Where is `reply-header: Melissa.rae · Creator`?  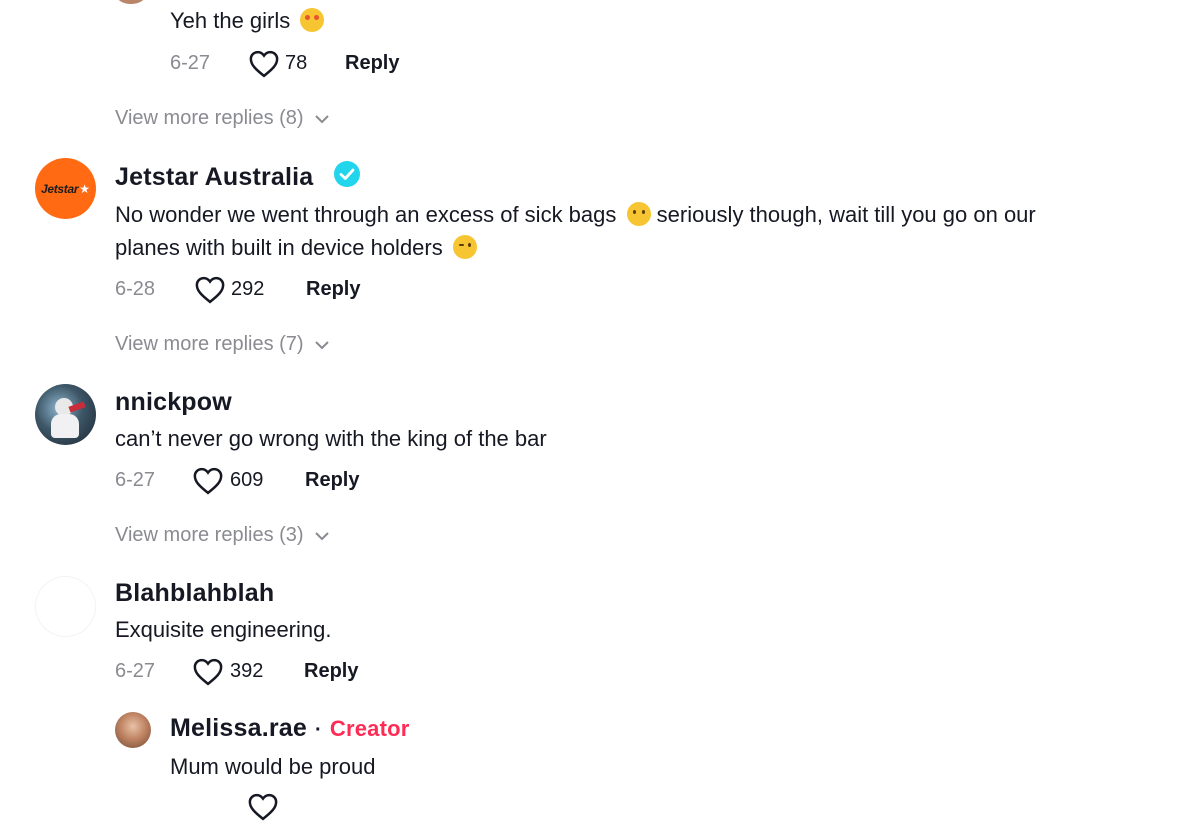 reply-header: Melissa.rae · Creator is located at coordinates (290, 728).